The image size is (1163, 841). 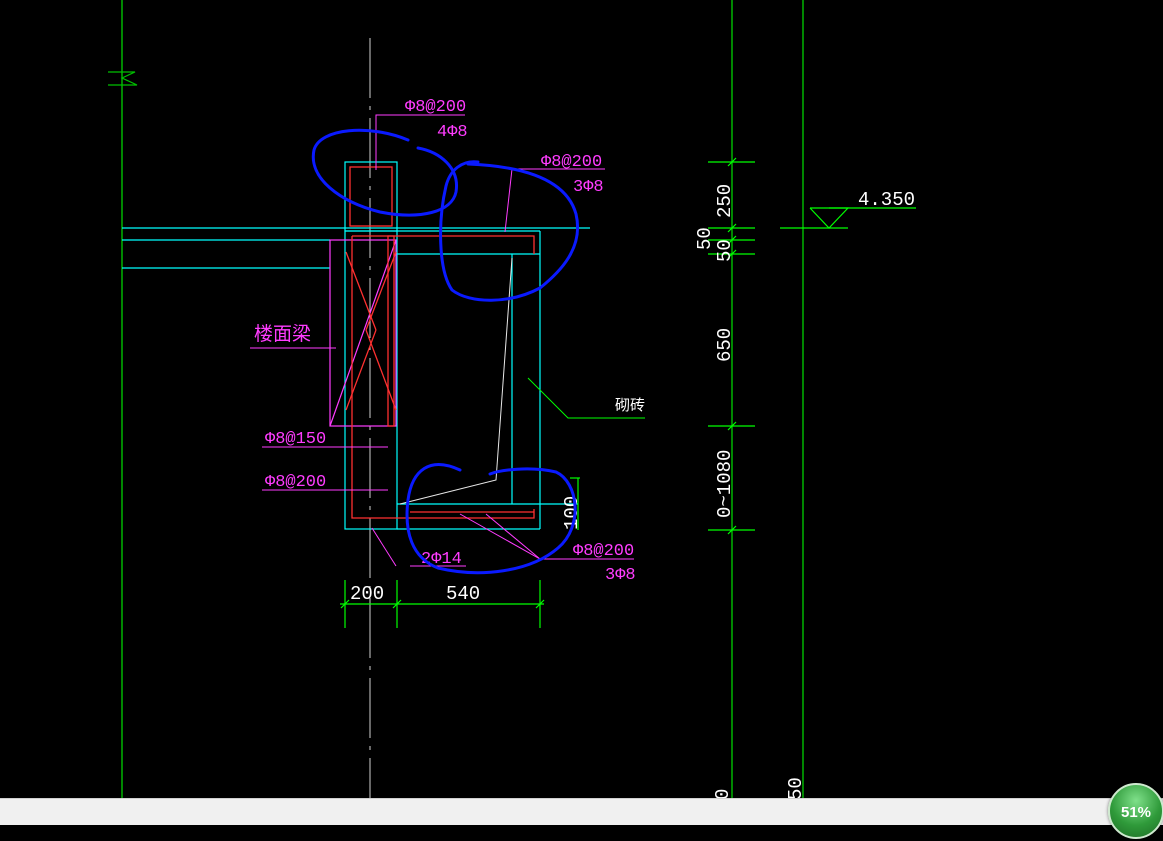 What do you see at coordinates (367, 594) in the screenshot?
I see `dim-width-left: 200` at bounding box center [367, 594].